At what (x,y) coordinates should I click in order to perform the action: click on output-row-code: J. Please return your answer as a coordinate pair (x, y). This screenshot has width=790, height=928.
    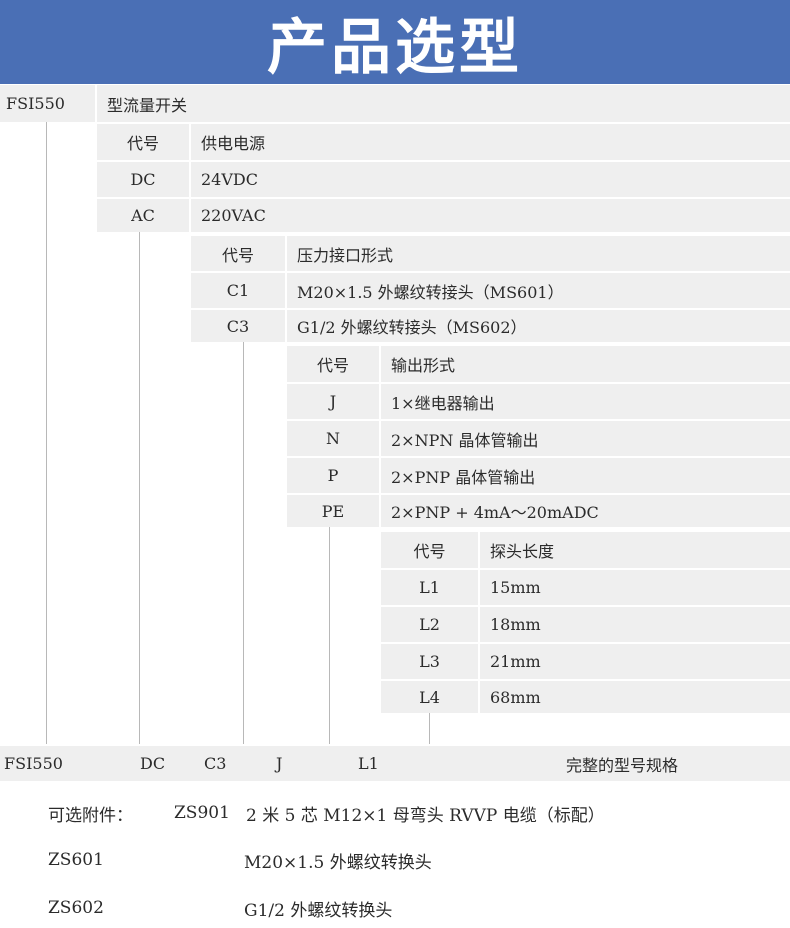
    Looking at the image, I should click on (333, 401).